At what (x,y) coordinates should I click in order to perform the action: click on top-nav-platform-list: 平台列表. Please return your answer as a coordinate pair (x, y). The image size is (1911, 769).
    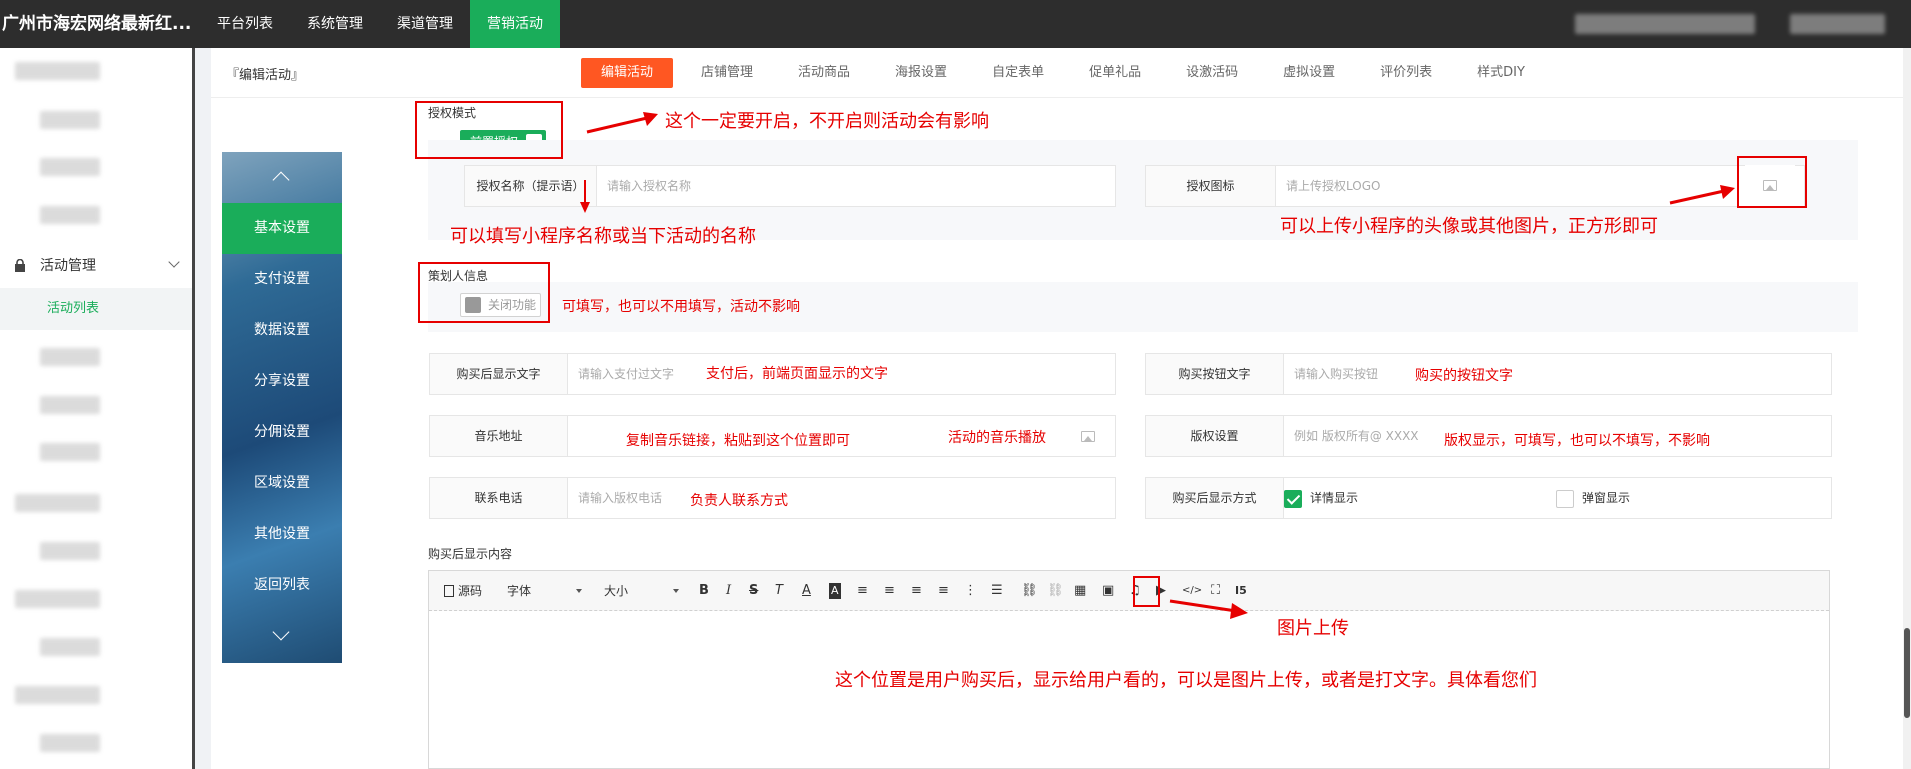
    Looking at the image, I should click on (245, 24).